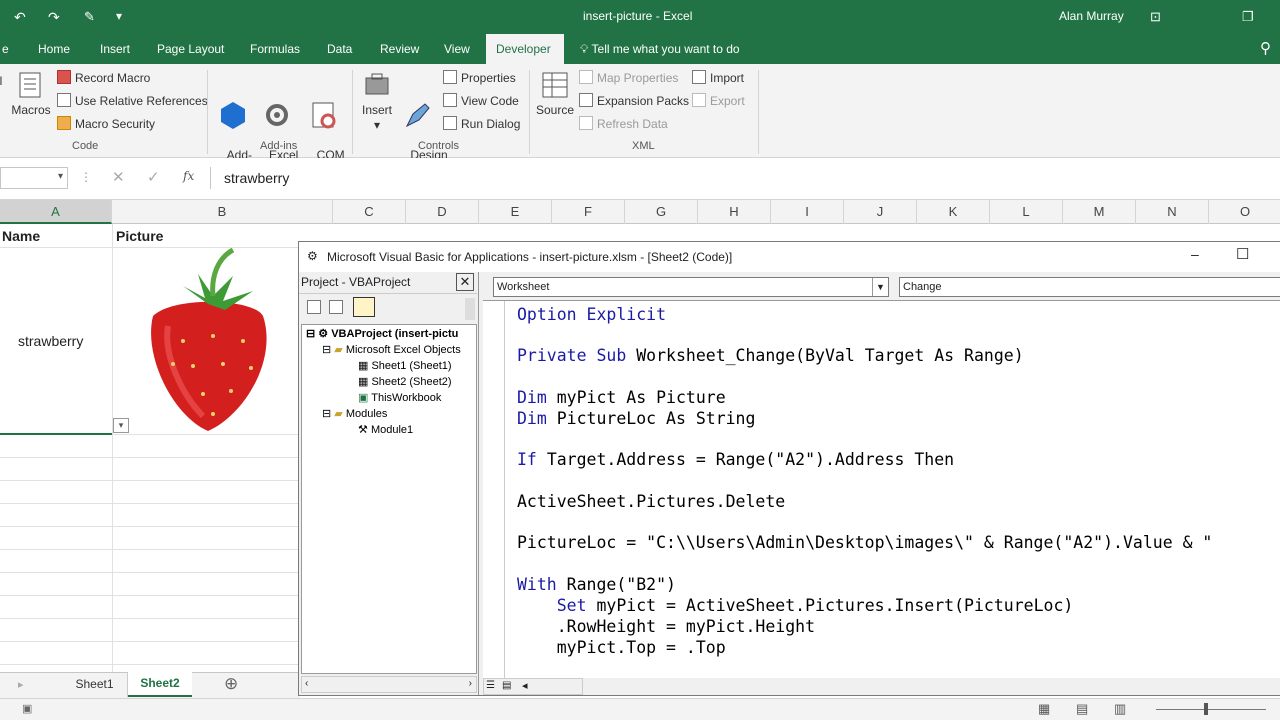  What do you see at coordinates (691, 287) in the screenshot?
I see `object-combo: Worksheet ▼` at bounding box center [691, 287].